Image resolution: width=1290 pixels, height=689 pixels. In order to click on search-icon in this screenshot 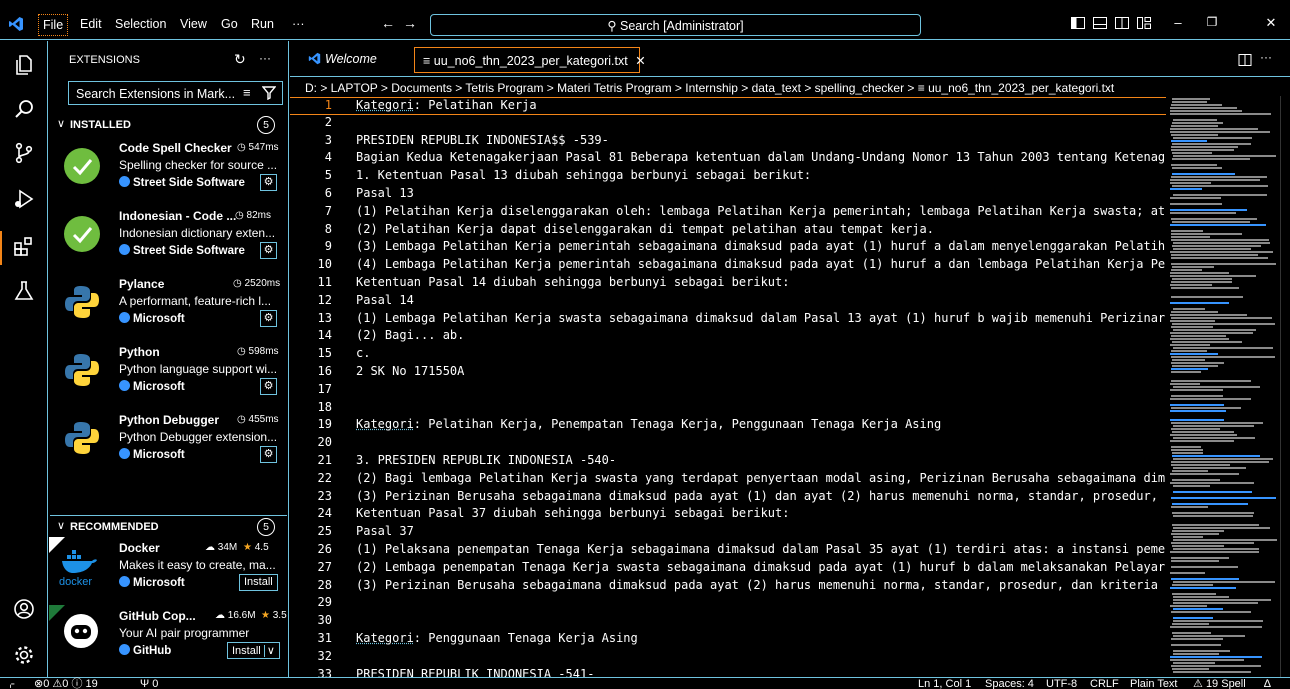, I will do `click(24, 109)`.